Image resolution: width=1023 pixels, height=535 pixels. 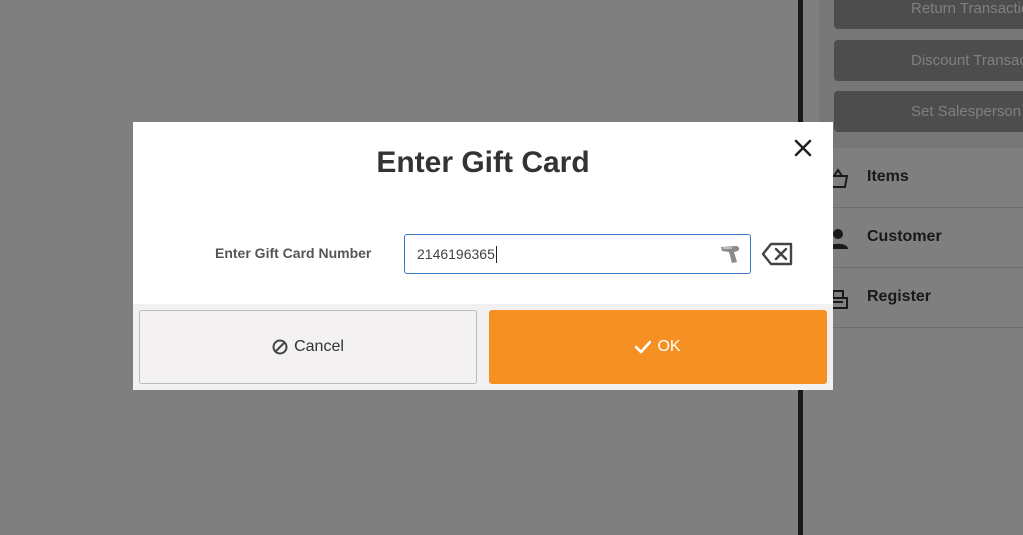 I want to click on barcode-scanner-icon, so click(x=731, y=254).